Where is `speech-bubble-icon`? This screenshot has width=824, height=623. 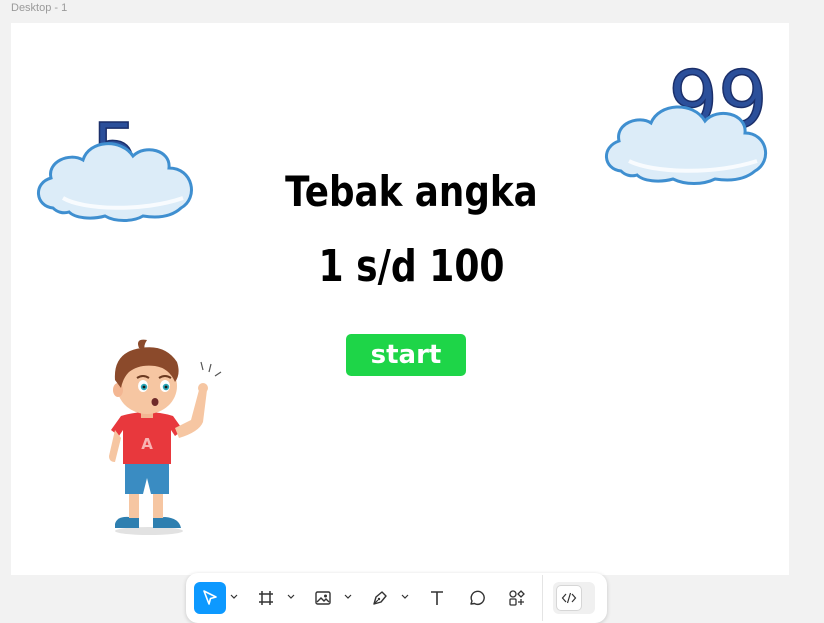
speech-bubble-icon is located at coordinates (477, 597).